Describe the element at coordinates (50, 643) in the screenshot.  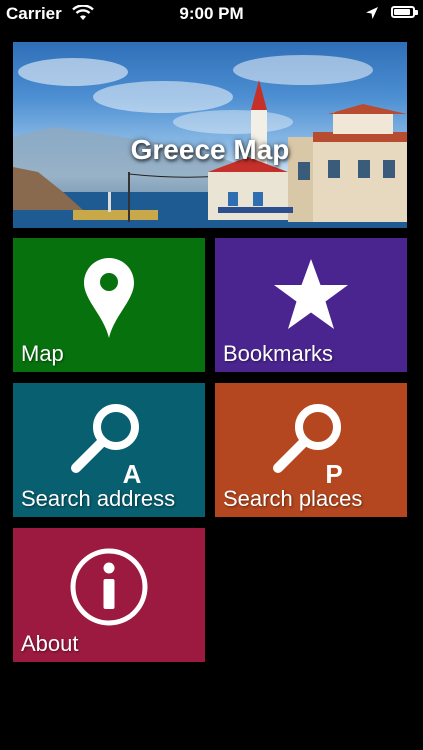
I see `about-tile-label: About` at that location.